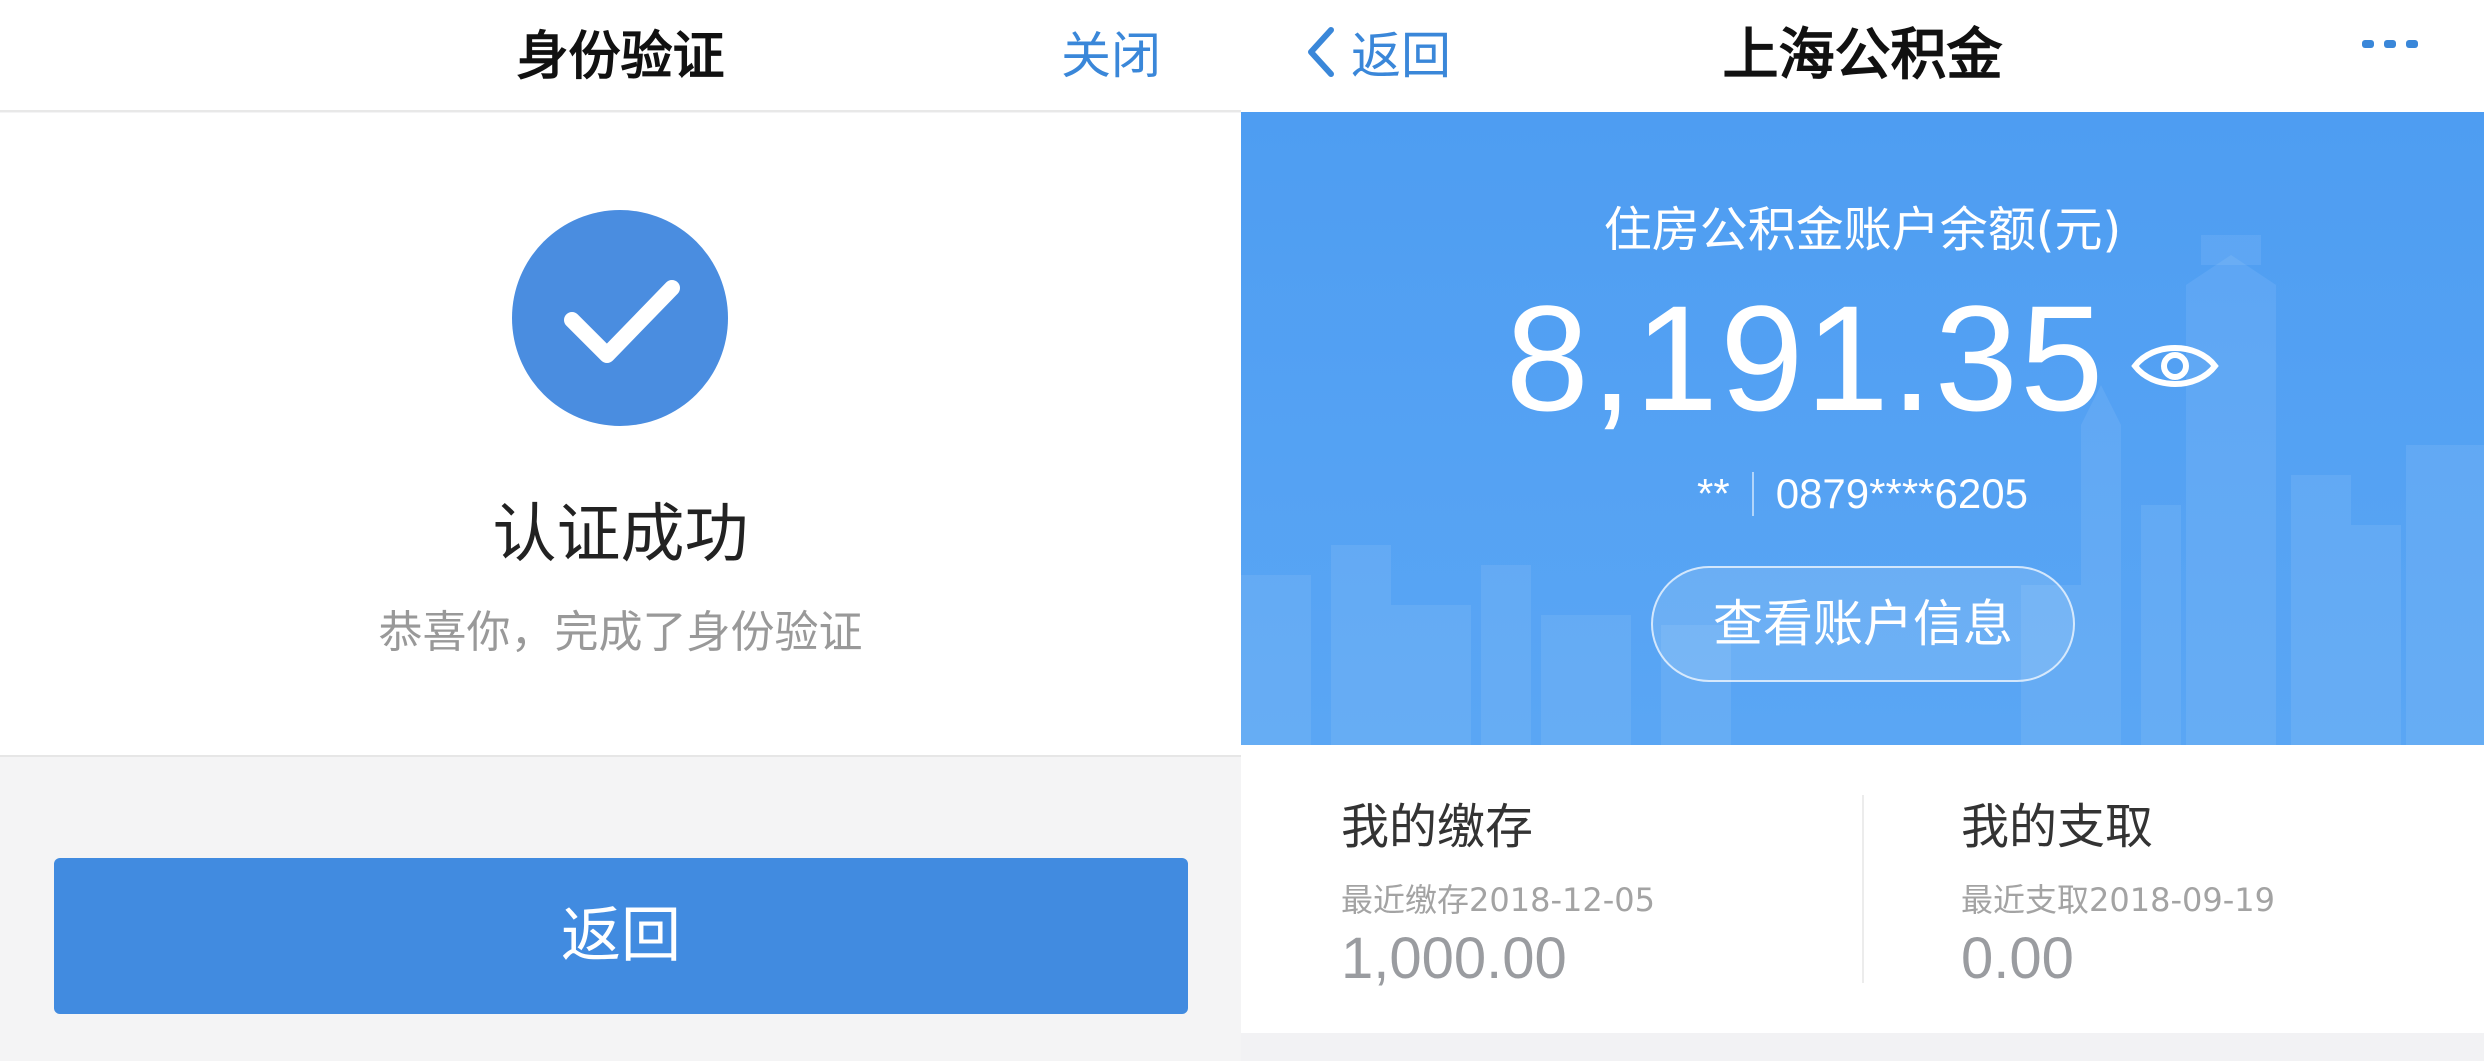 This screenshot has width=2484, height=1061. What do you see at coordinates (620, 535) in the screenshot?
I see `result-title: 认证成功` at bounding box center [620, 535].